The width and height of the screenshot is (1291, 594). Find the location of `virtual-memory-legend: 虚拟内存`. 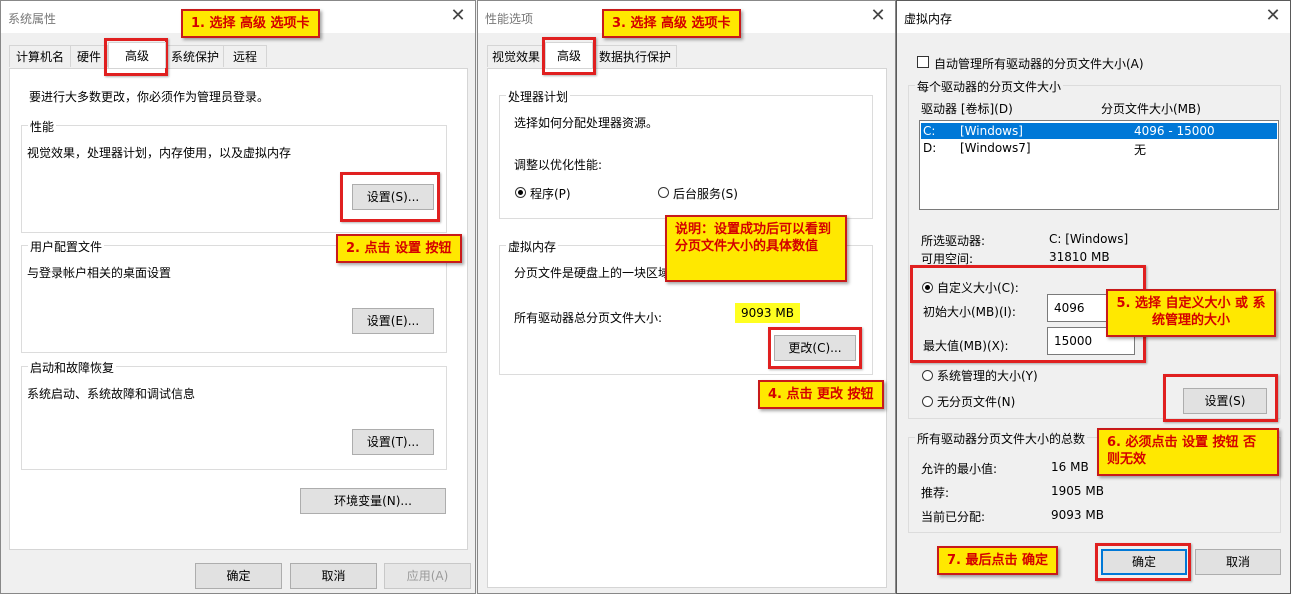

virtual-memory-legend: 虚拟内存 is located at coordinates (532, 246).